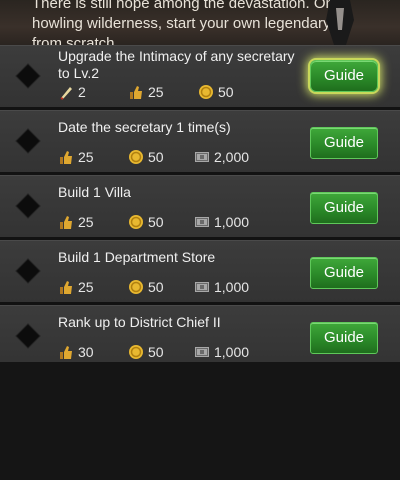 This screenshot has height=480, width=400. What do you see at coordinates (76, 352) in the screenshot?
I see `reward-item: 30` at bounding box center [76, 352].